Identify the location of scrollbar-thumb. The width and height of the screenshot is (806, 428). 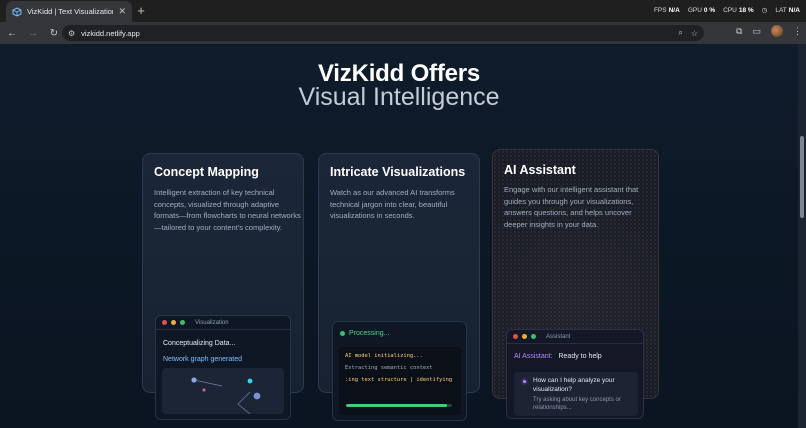
(802, 177).